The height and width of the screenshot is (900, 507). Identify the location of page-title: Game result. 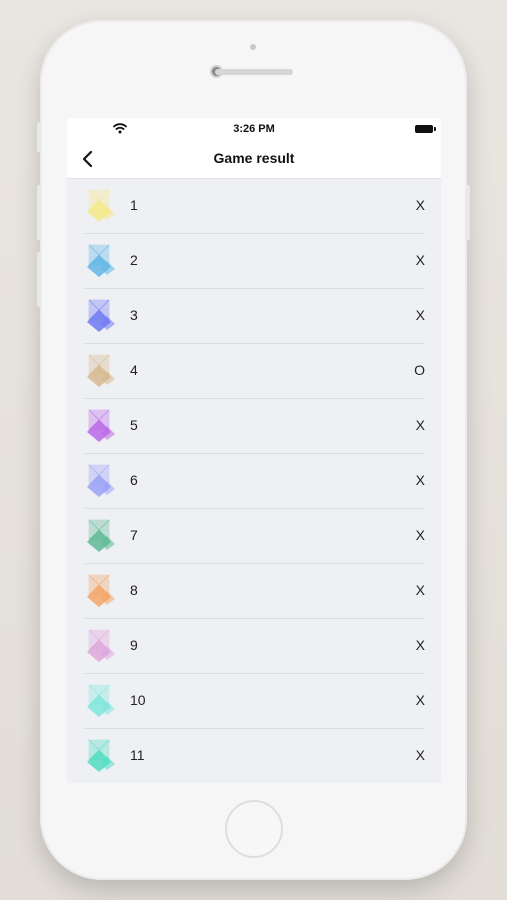
(254, 158).